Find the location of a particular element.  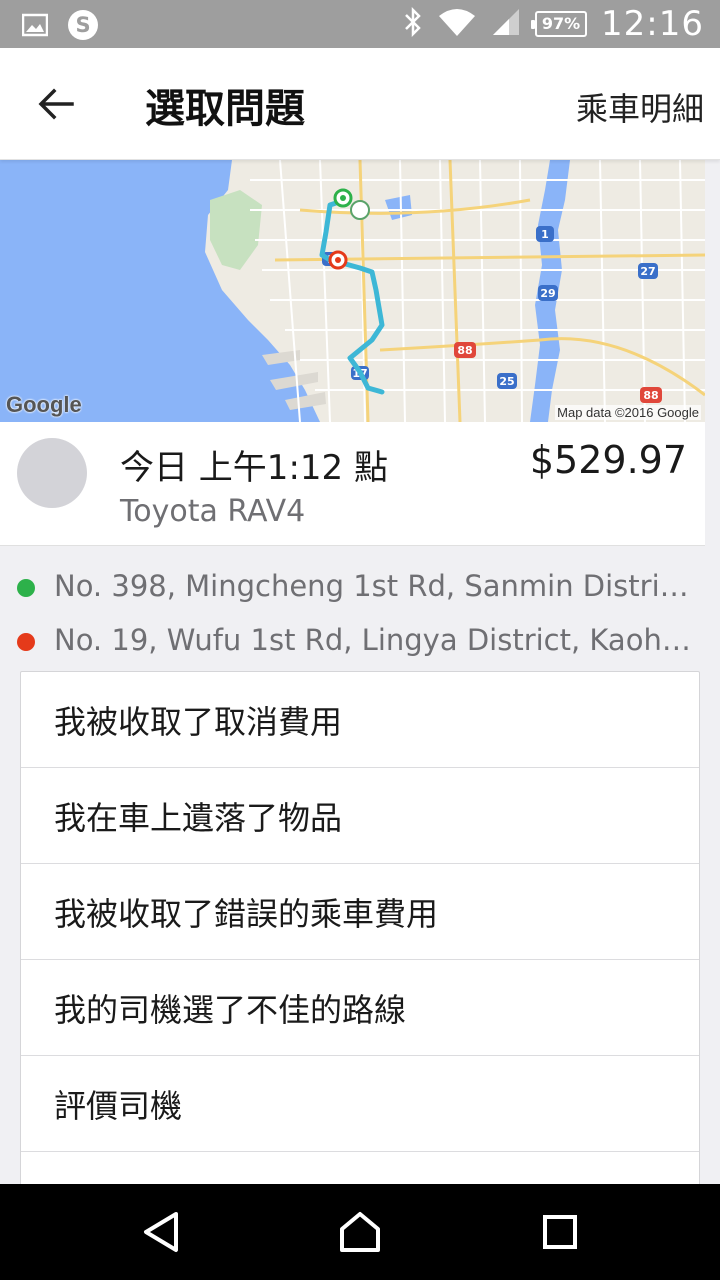

page-title: 選取問題 is located at coordinates (225, 109).